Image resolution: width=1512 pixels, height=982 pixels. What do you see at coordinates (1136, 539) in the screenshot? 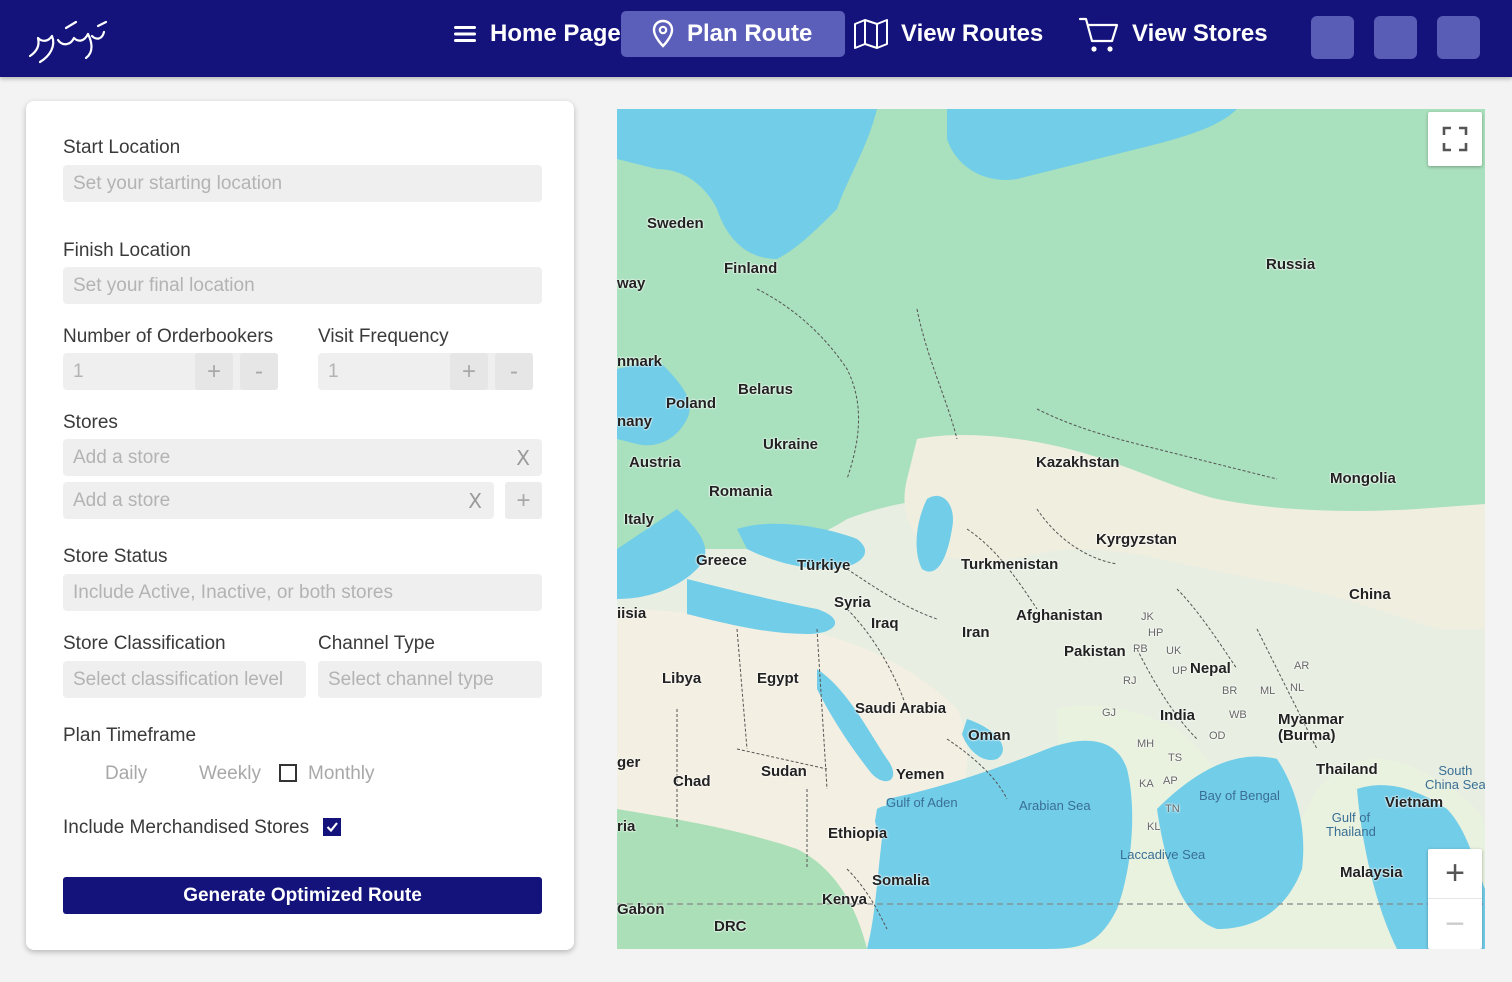
I see `map-label-kyrgyzstan: Kyrgyzstan` at bounding box center [1136, 539].